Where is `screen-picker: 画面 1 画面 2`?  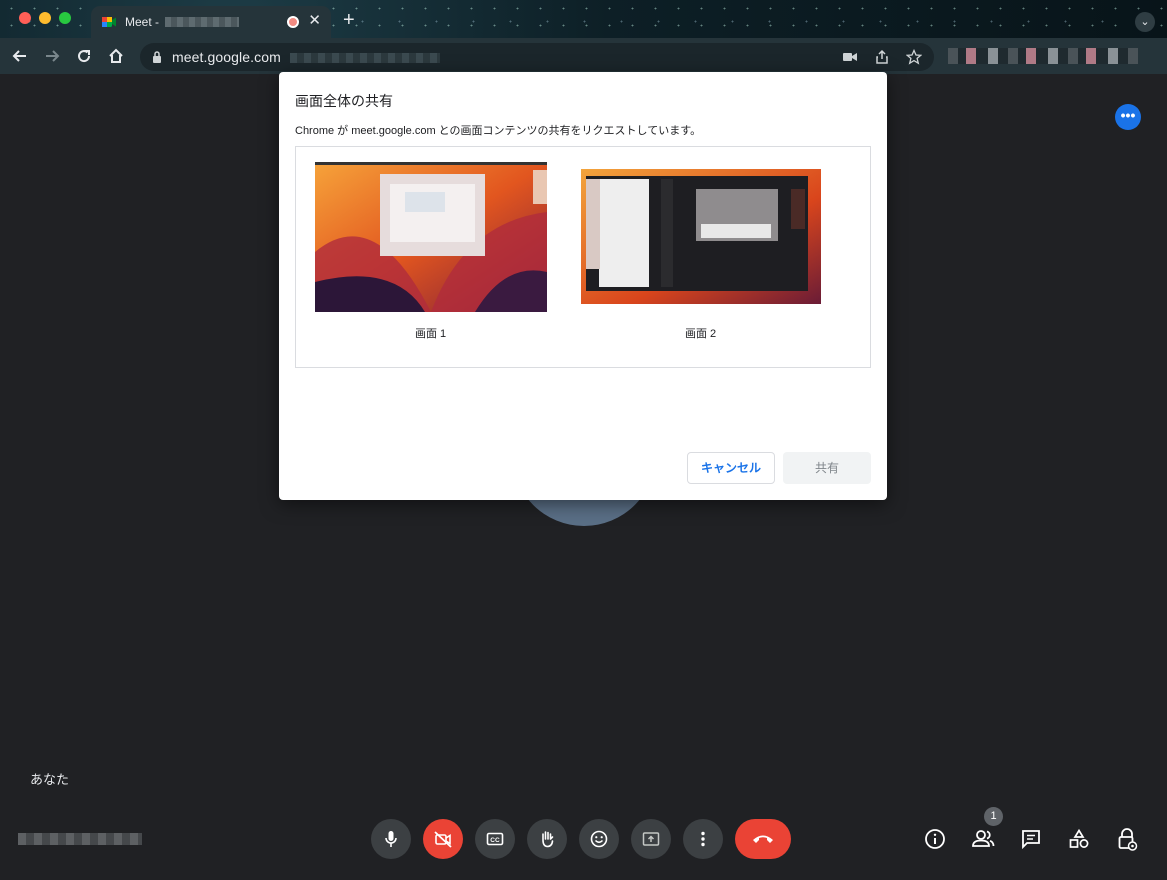 screen-picker: 画面 1 画面 2 is located at coordinates (583, 257).